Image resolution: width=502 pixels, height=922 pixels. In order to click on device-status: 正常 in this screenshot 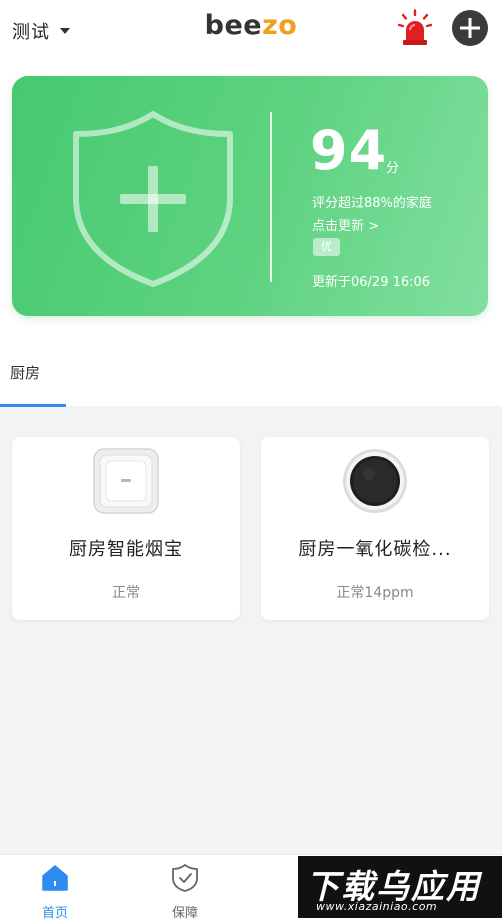, I will do `click(126, 593)`.